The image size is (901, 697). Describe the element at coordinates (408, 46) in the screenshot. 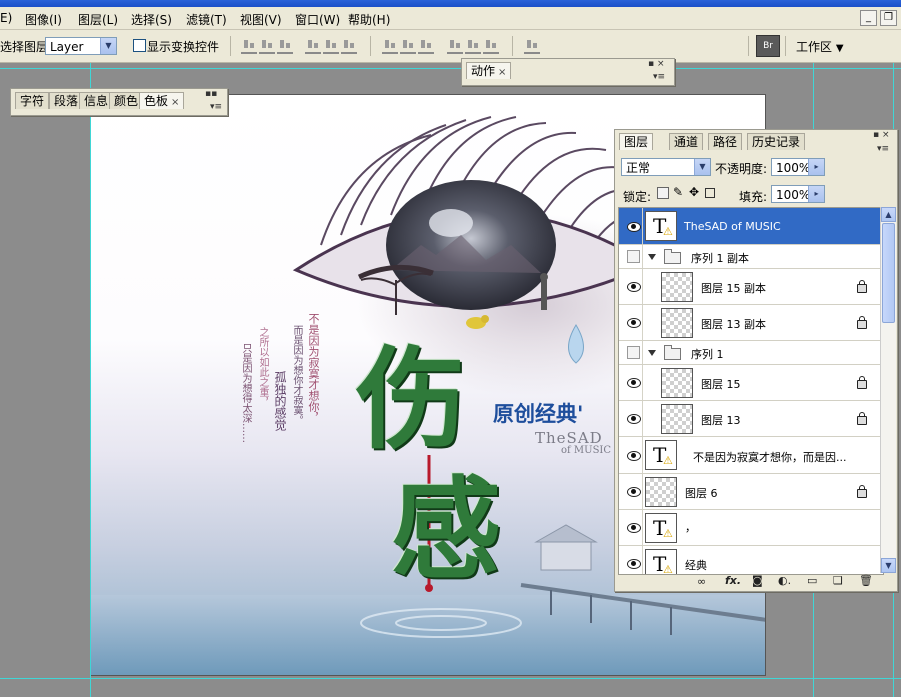

I see `distribute-vcenter-icon` at that location.